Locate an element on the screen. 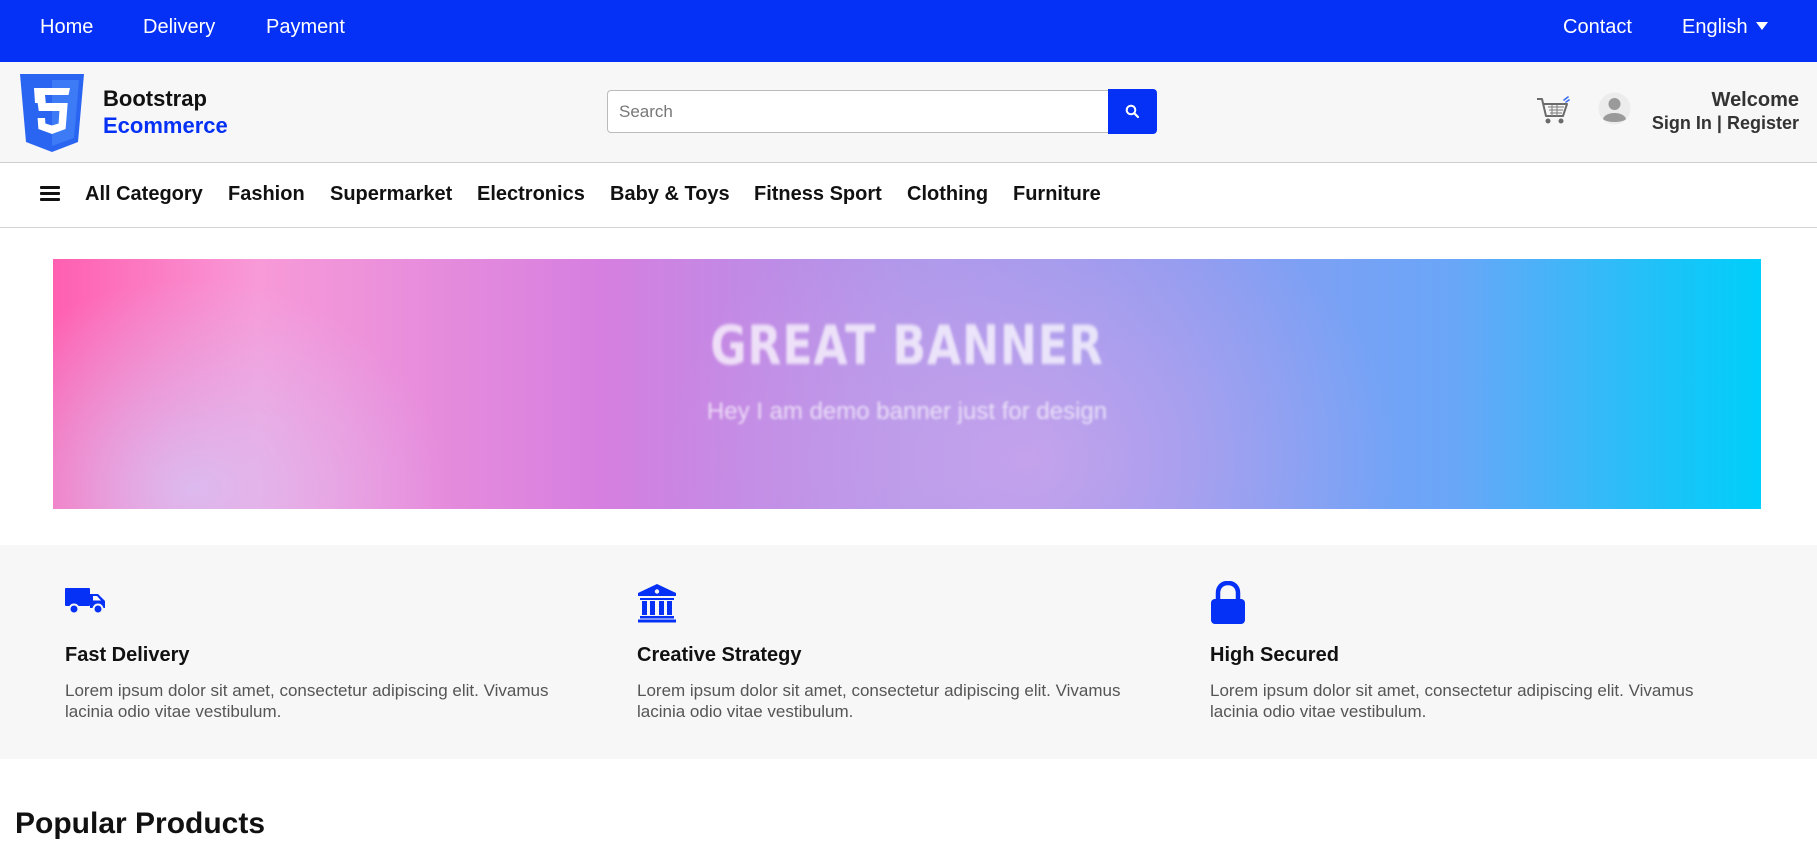 The width and height of the screenshot is (1817, 868). feature-title: High Secured is located at coordinates (1274, 655).